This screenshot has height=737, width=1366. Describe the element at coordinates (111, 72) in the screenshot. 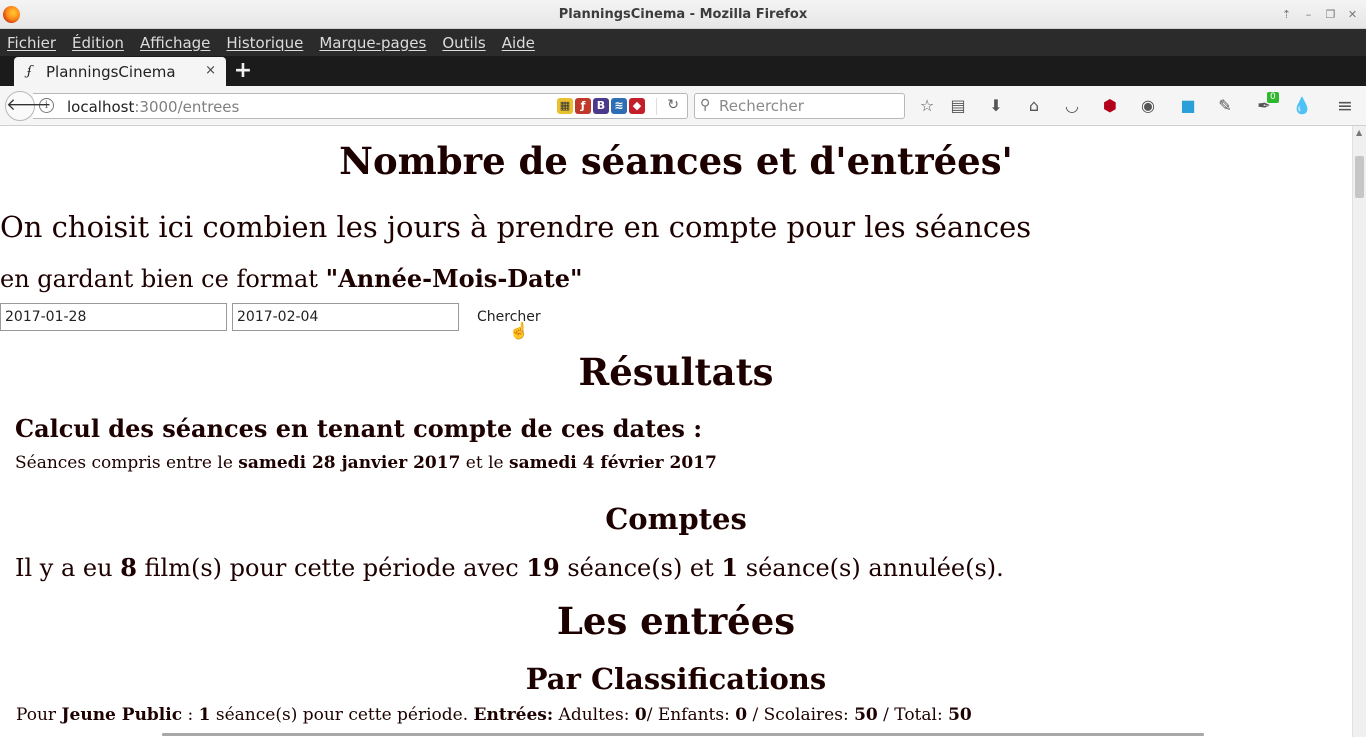

I see `tab-label: PlanningsCinema` at that location.